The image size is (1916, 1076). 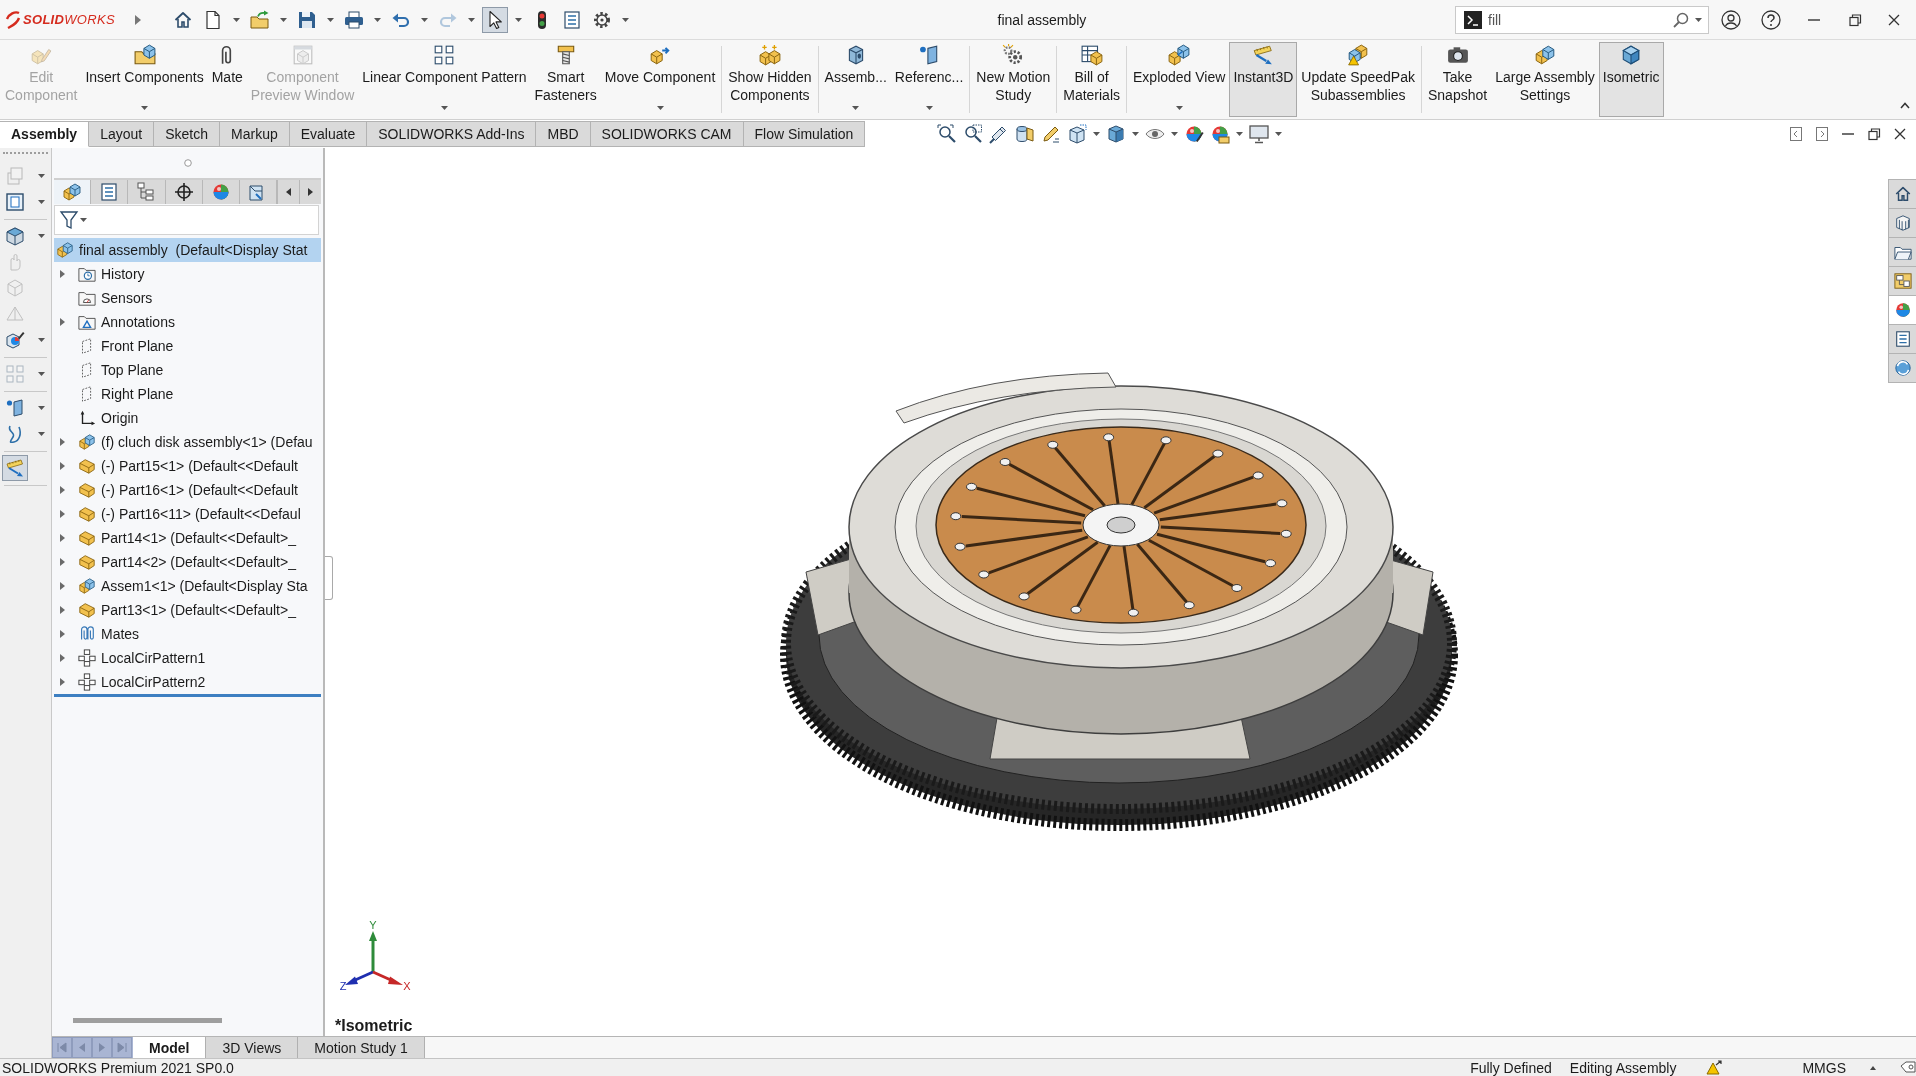 What do you see at coordinates (187, 634) in the screenshot?
I see `tree-item: Mates` at bounding box center [187, 634].